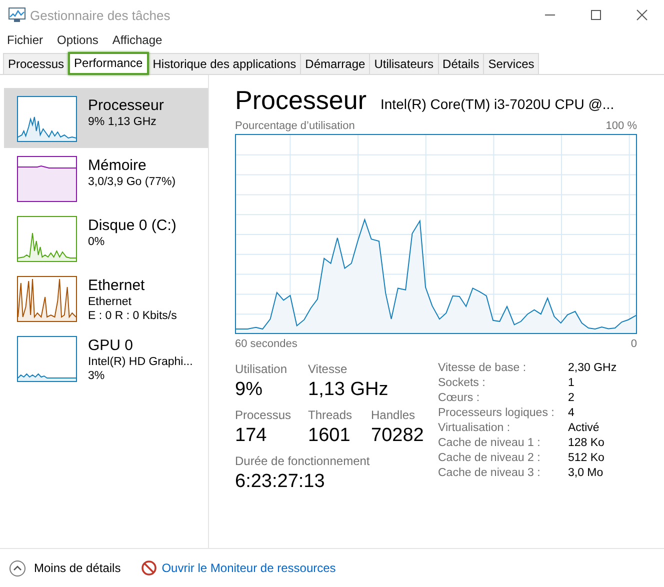 The height and width of the screenshot is (587, 664). What do you see at coordinates (300, 100) in the screenshot?
I see `panel-title: Processeur` at bounding box center [300, 100].